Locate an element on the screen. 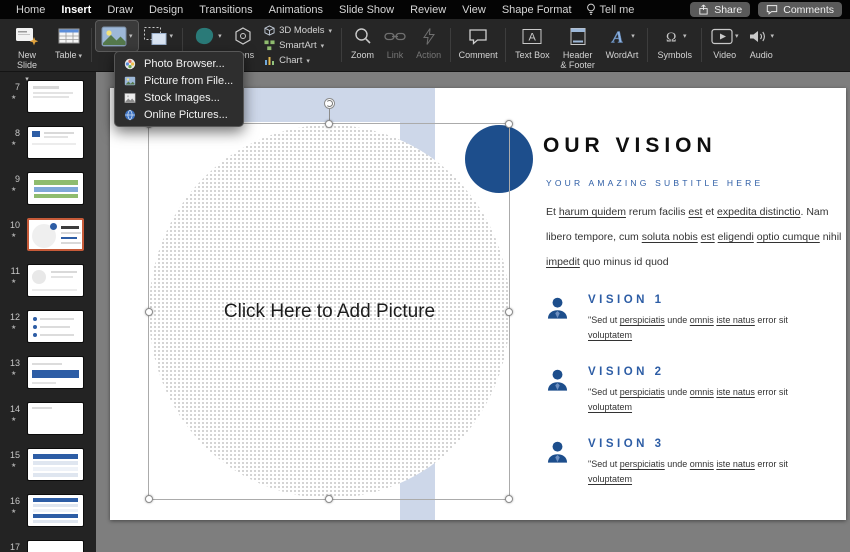 The height and width of the screenshot is (552, 850). symbols-button: Ω Symbols is located at coordinates (674, 42).